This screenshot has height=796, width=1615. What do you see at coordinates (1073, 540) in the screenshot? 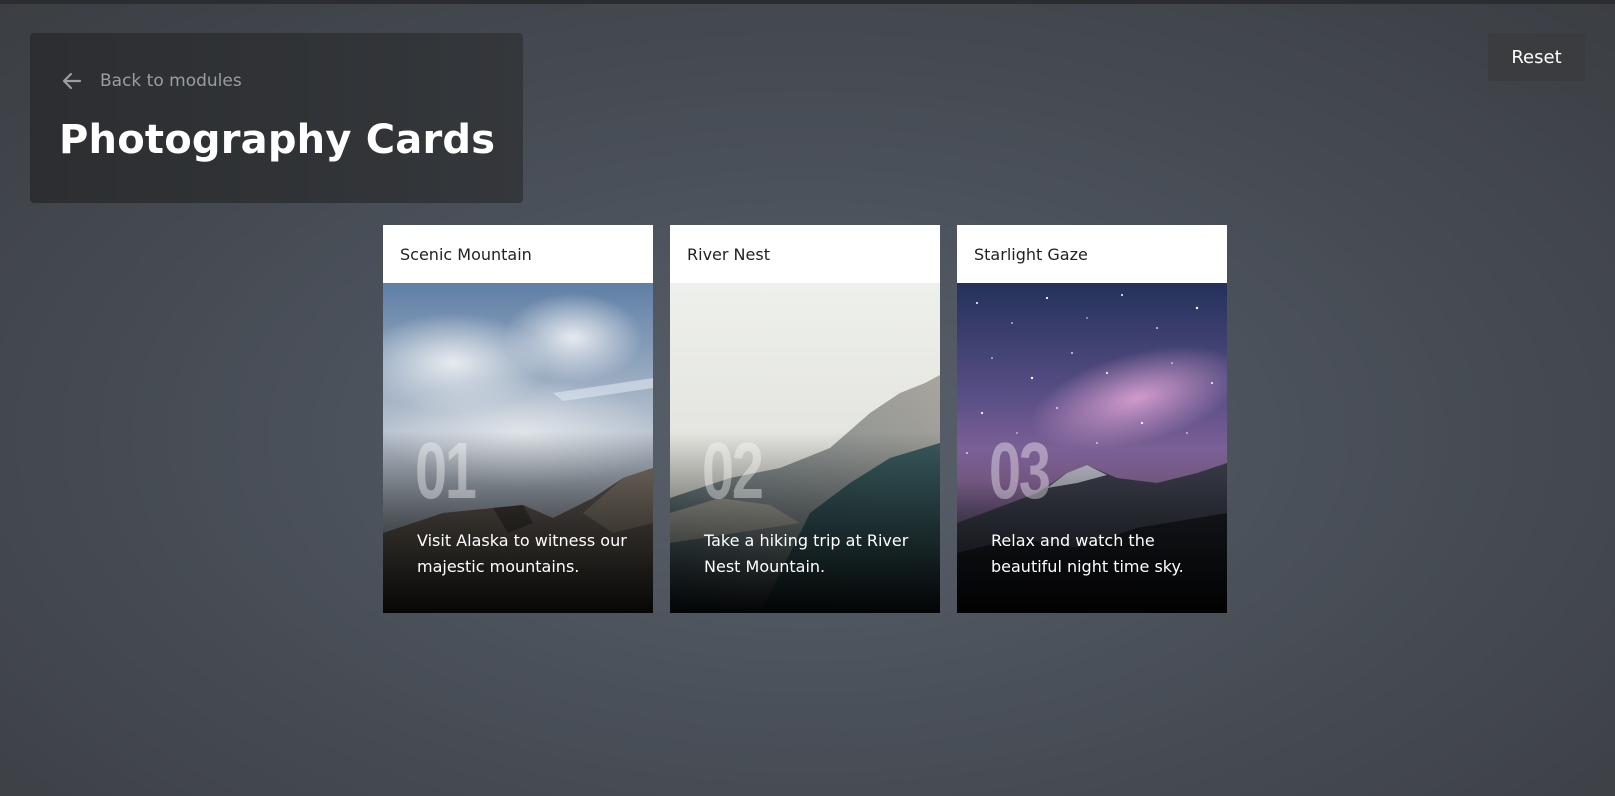
I see `card-description-line: Relax and watch the` at bounding box center [1073, 540].